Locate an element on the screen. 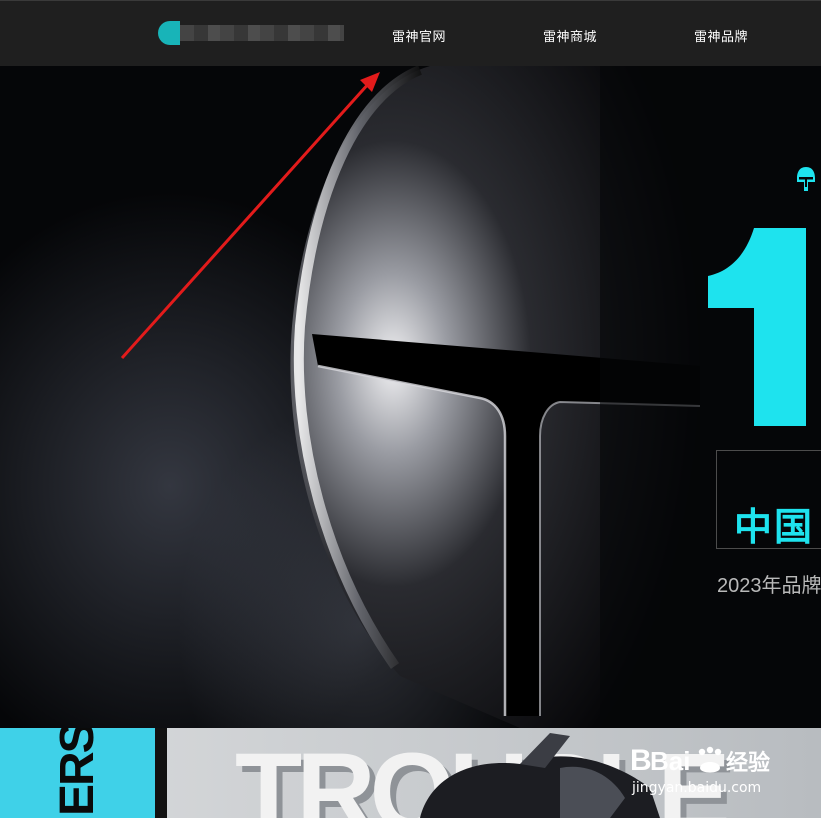  nav-link-store: 雷神商城 is located at coordinates (570, 35).